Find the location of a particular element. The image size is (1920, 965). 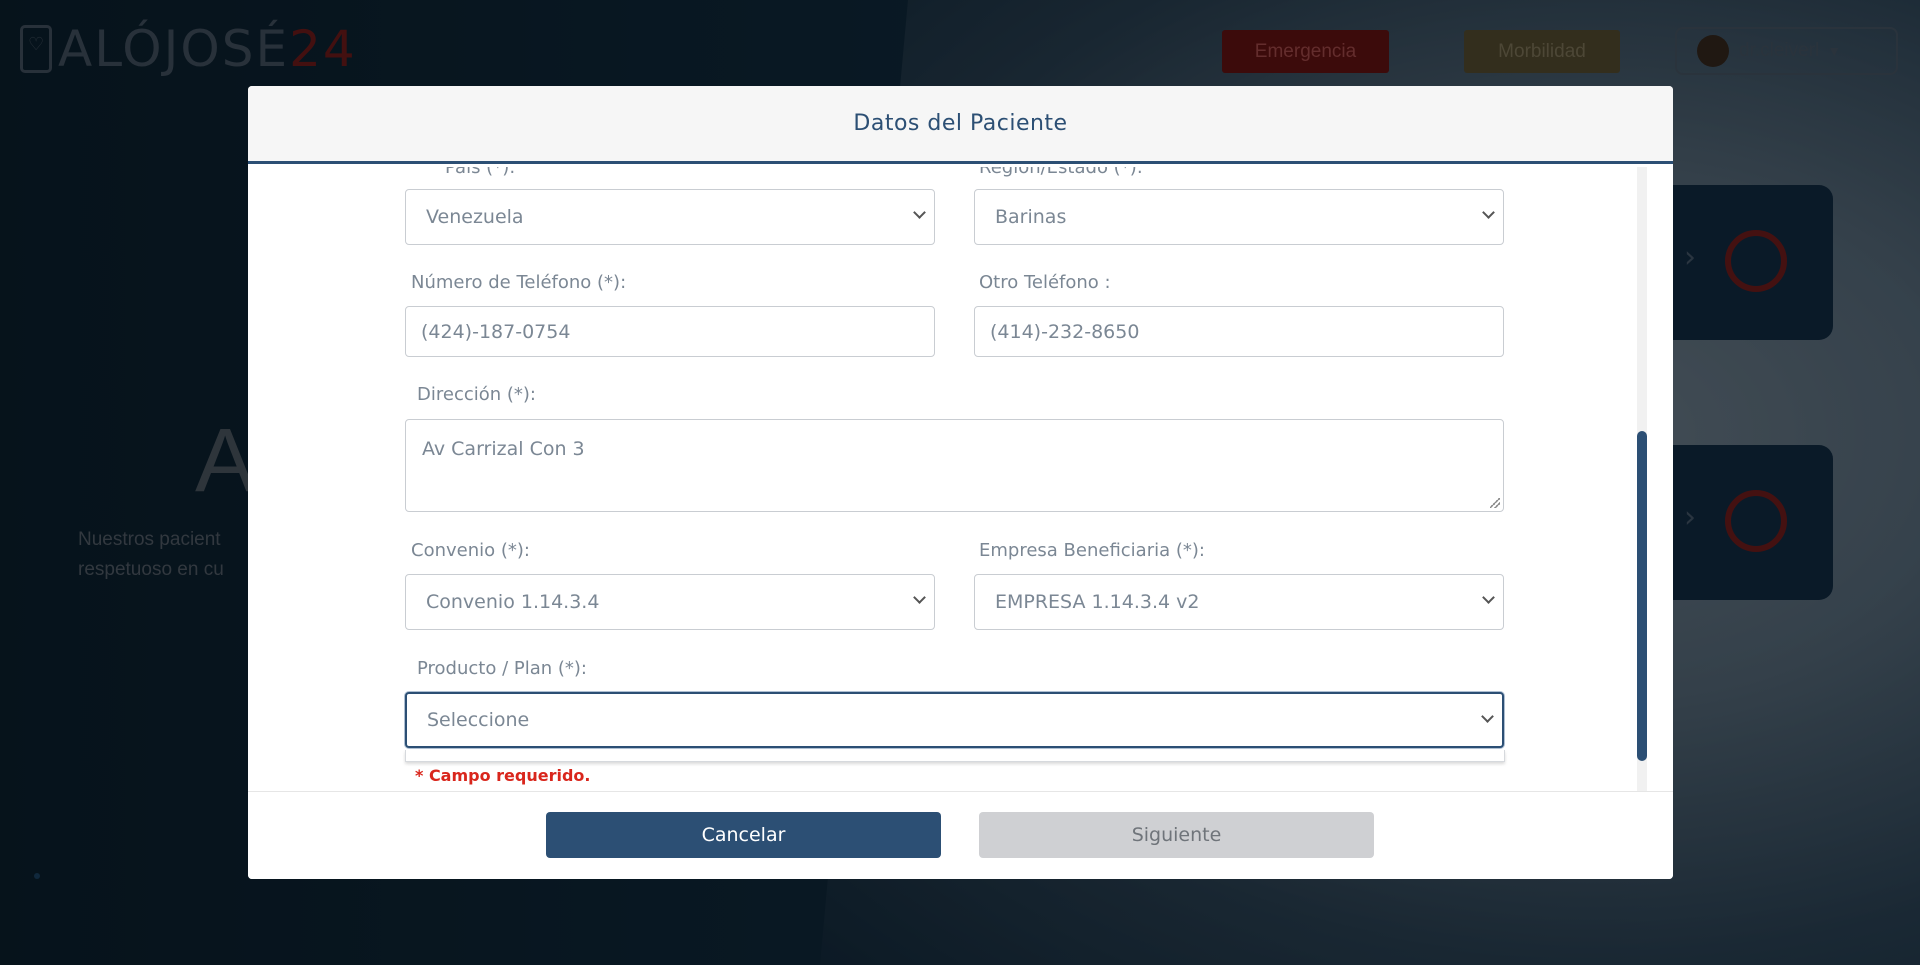

address-value: Av Carrizal Con 3 is located at coordinates (503, 449).